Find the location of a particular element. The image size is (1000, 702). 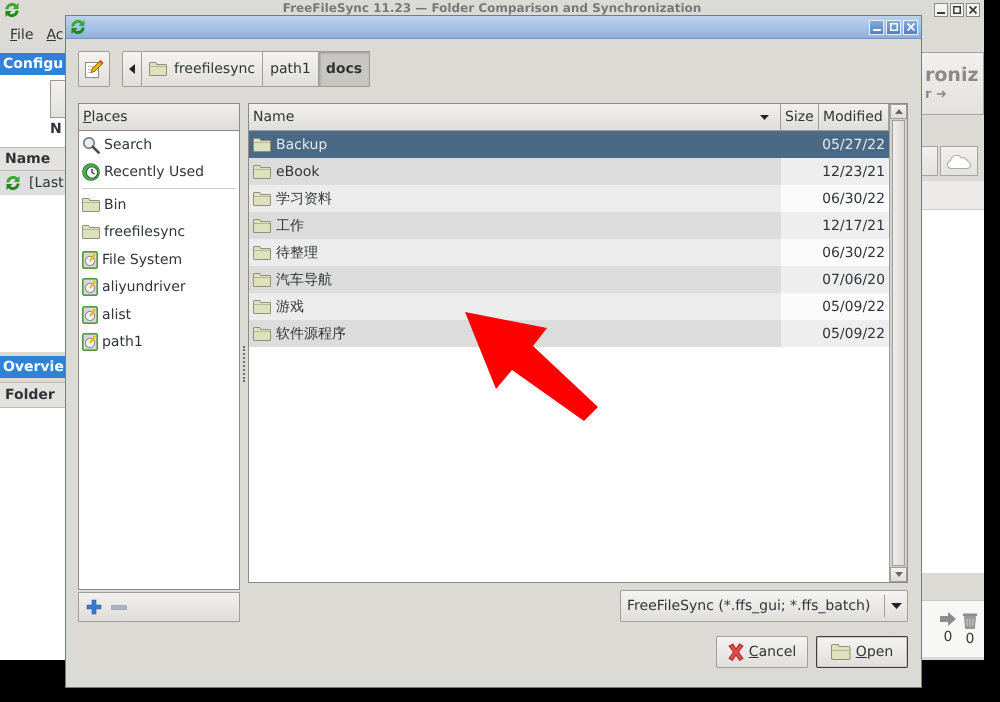

place-item: alist is located at coordinates (159, 314).